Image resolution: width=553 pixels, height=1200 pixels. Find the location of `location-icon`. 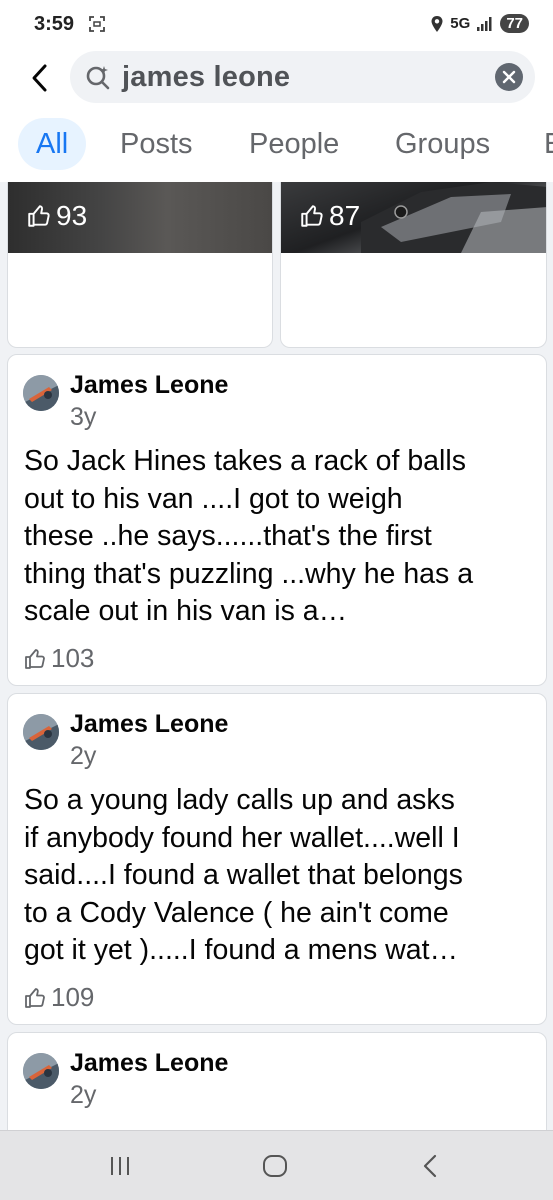

location-icon is located at coordinates (437, 23).